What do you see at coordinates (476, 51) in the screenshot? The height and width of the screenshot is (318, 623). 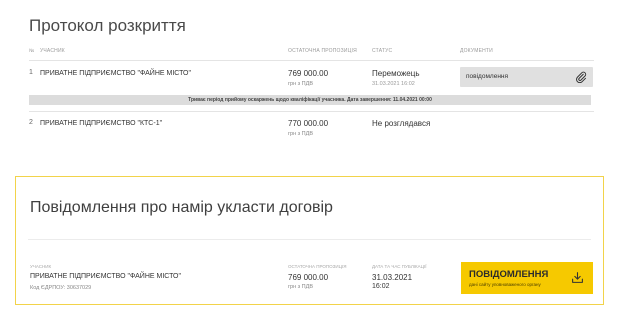 I see `column-header-documents: документи` at bounding box center [476, 51].